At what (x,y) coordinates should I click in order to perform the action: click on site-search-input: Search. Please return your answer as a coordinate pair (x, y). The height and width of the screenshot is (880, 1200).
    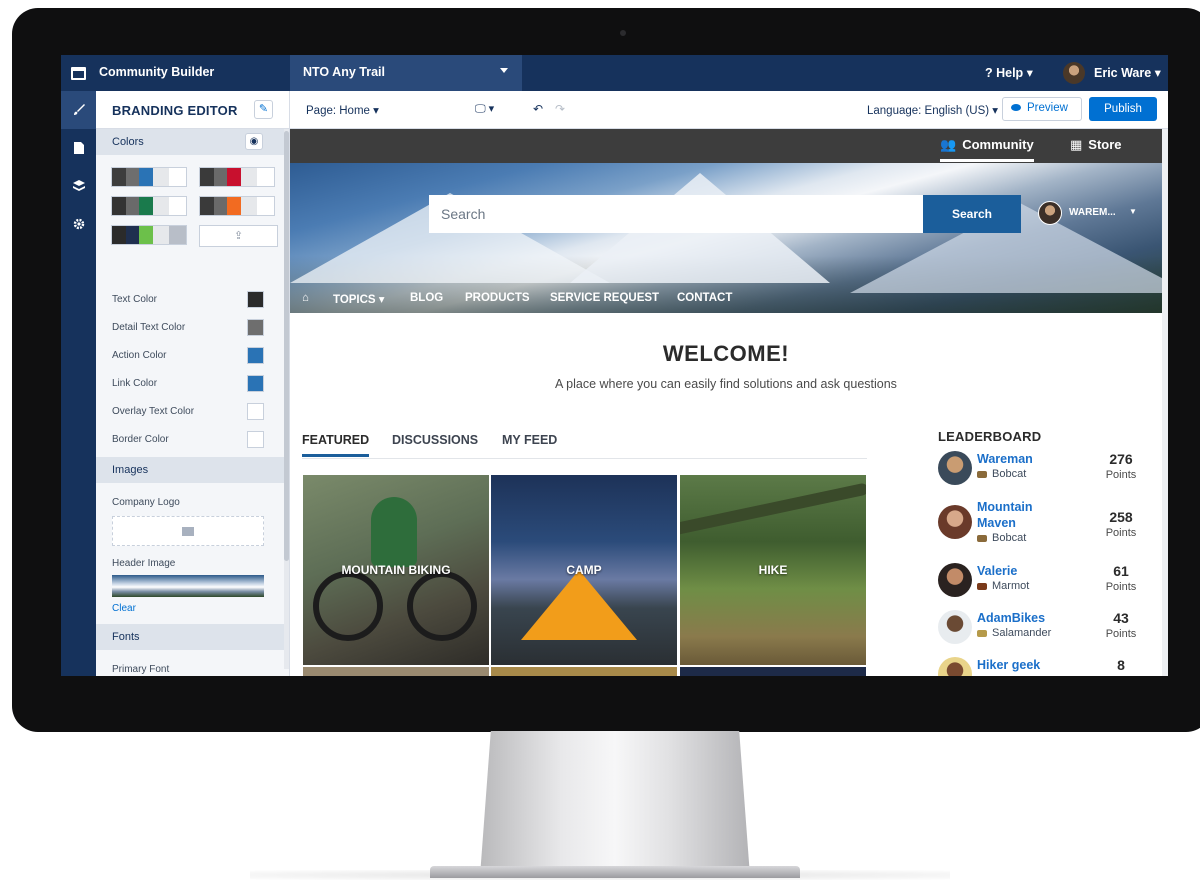
    Looking at the image, I should click on (676, 214).